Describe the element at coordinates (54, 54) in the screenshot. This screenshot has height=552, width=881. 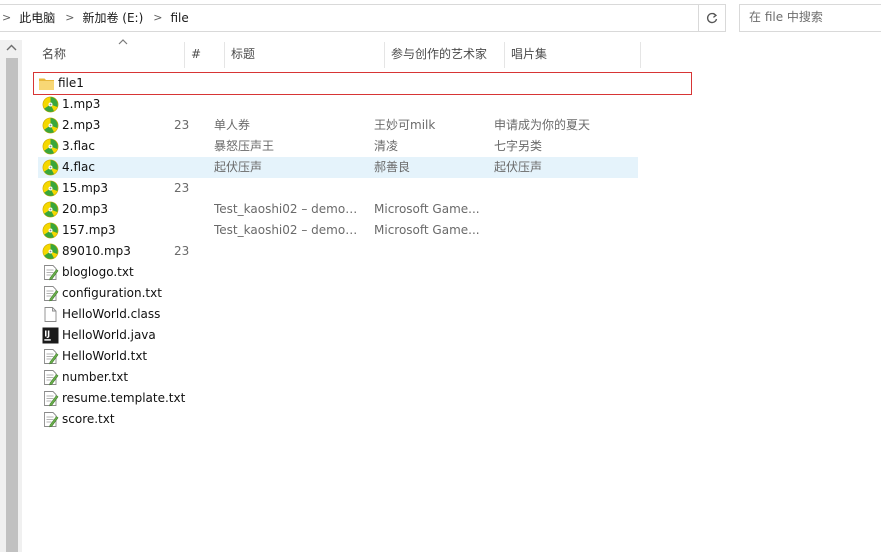
I see `column-header-name-label: 名称` at that location.